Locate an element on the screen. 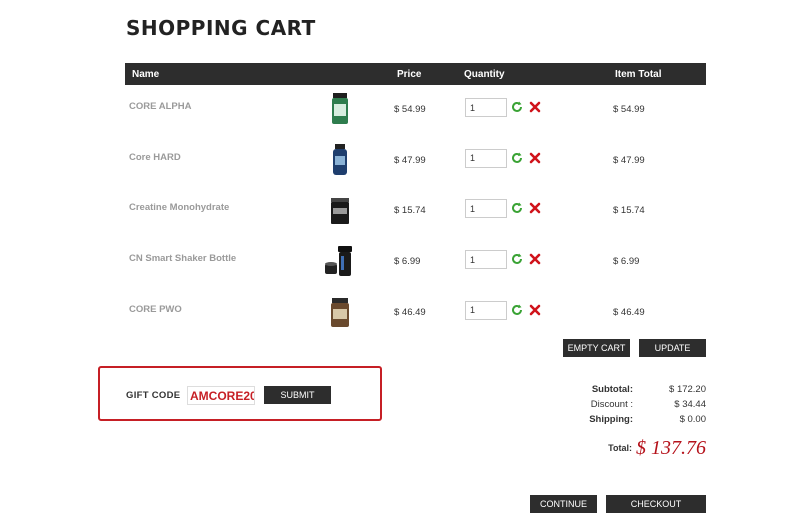  continue-button: CONTINUE is located at coordinates (563, 504).